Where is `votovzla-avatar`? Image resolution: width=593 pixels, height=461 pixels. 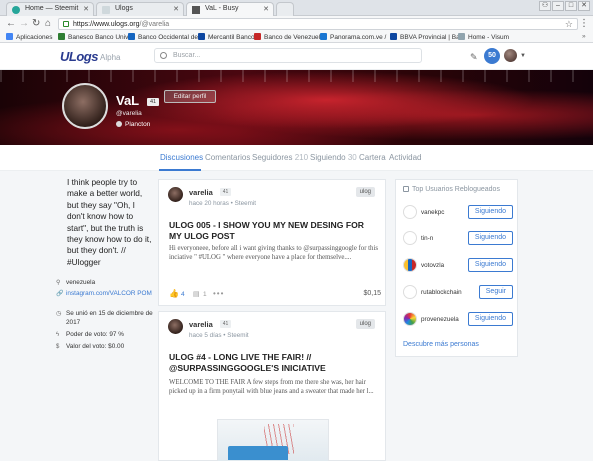
votovzla-avatar is located at coordinates (410, 265).